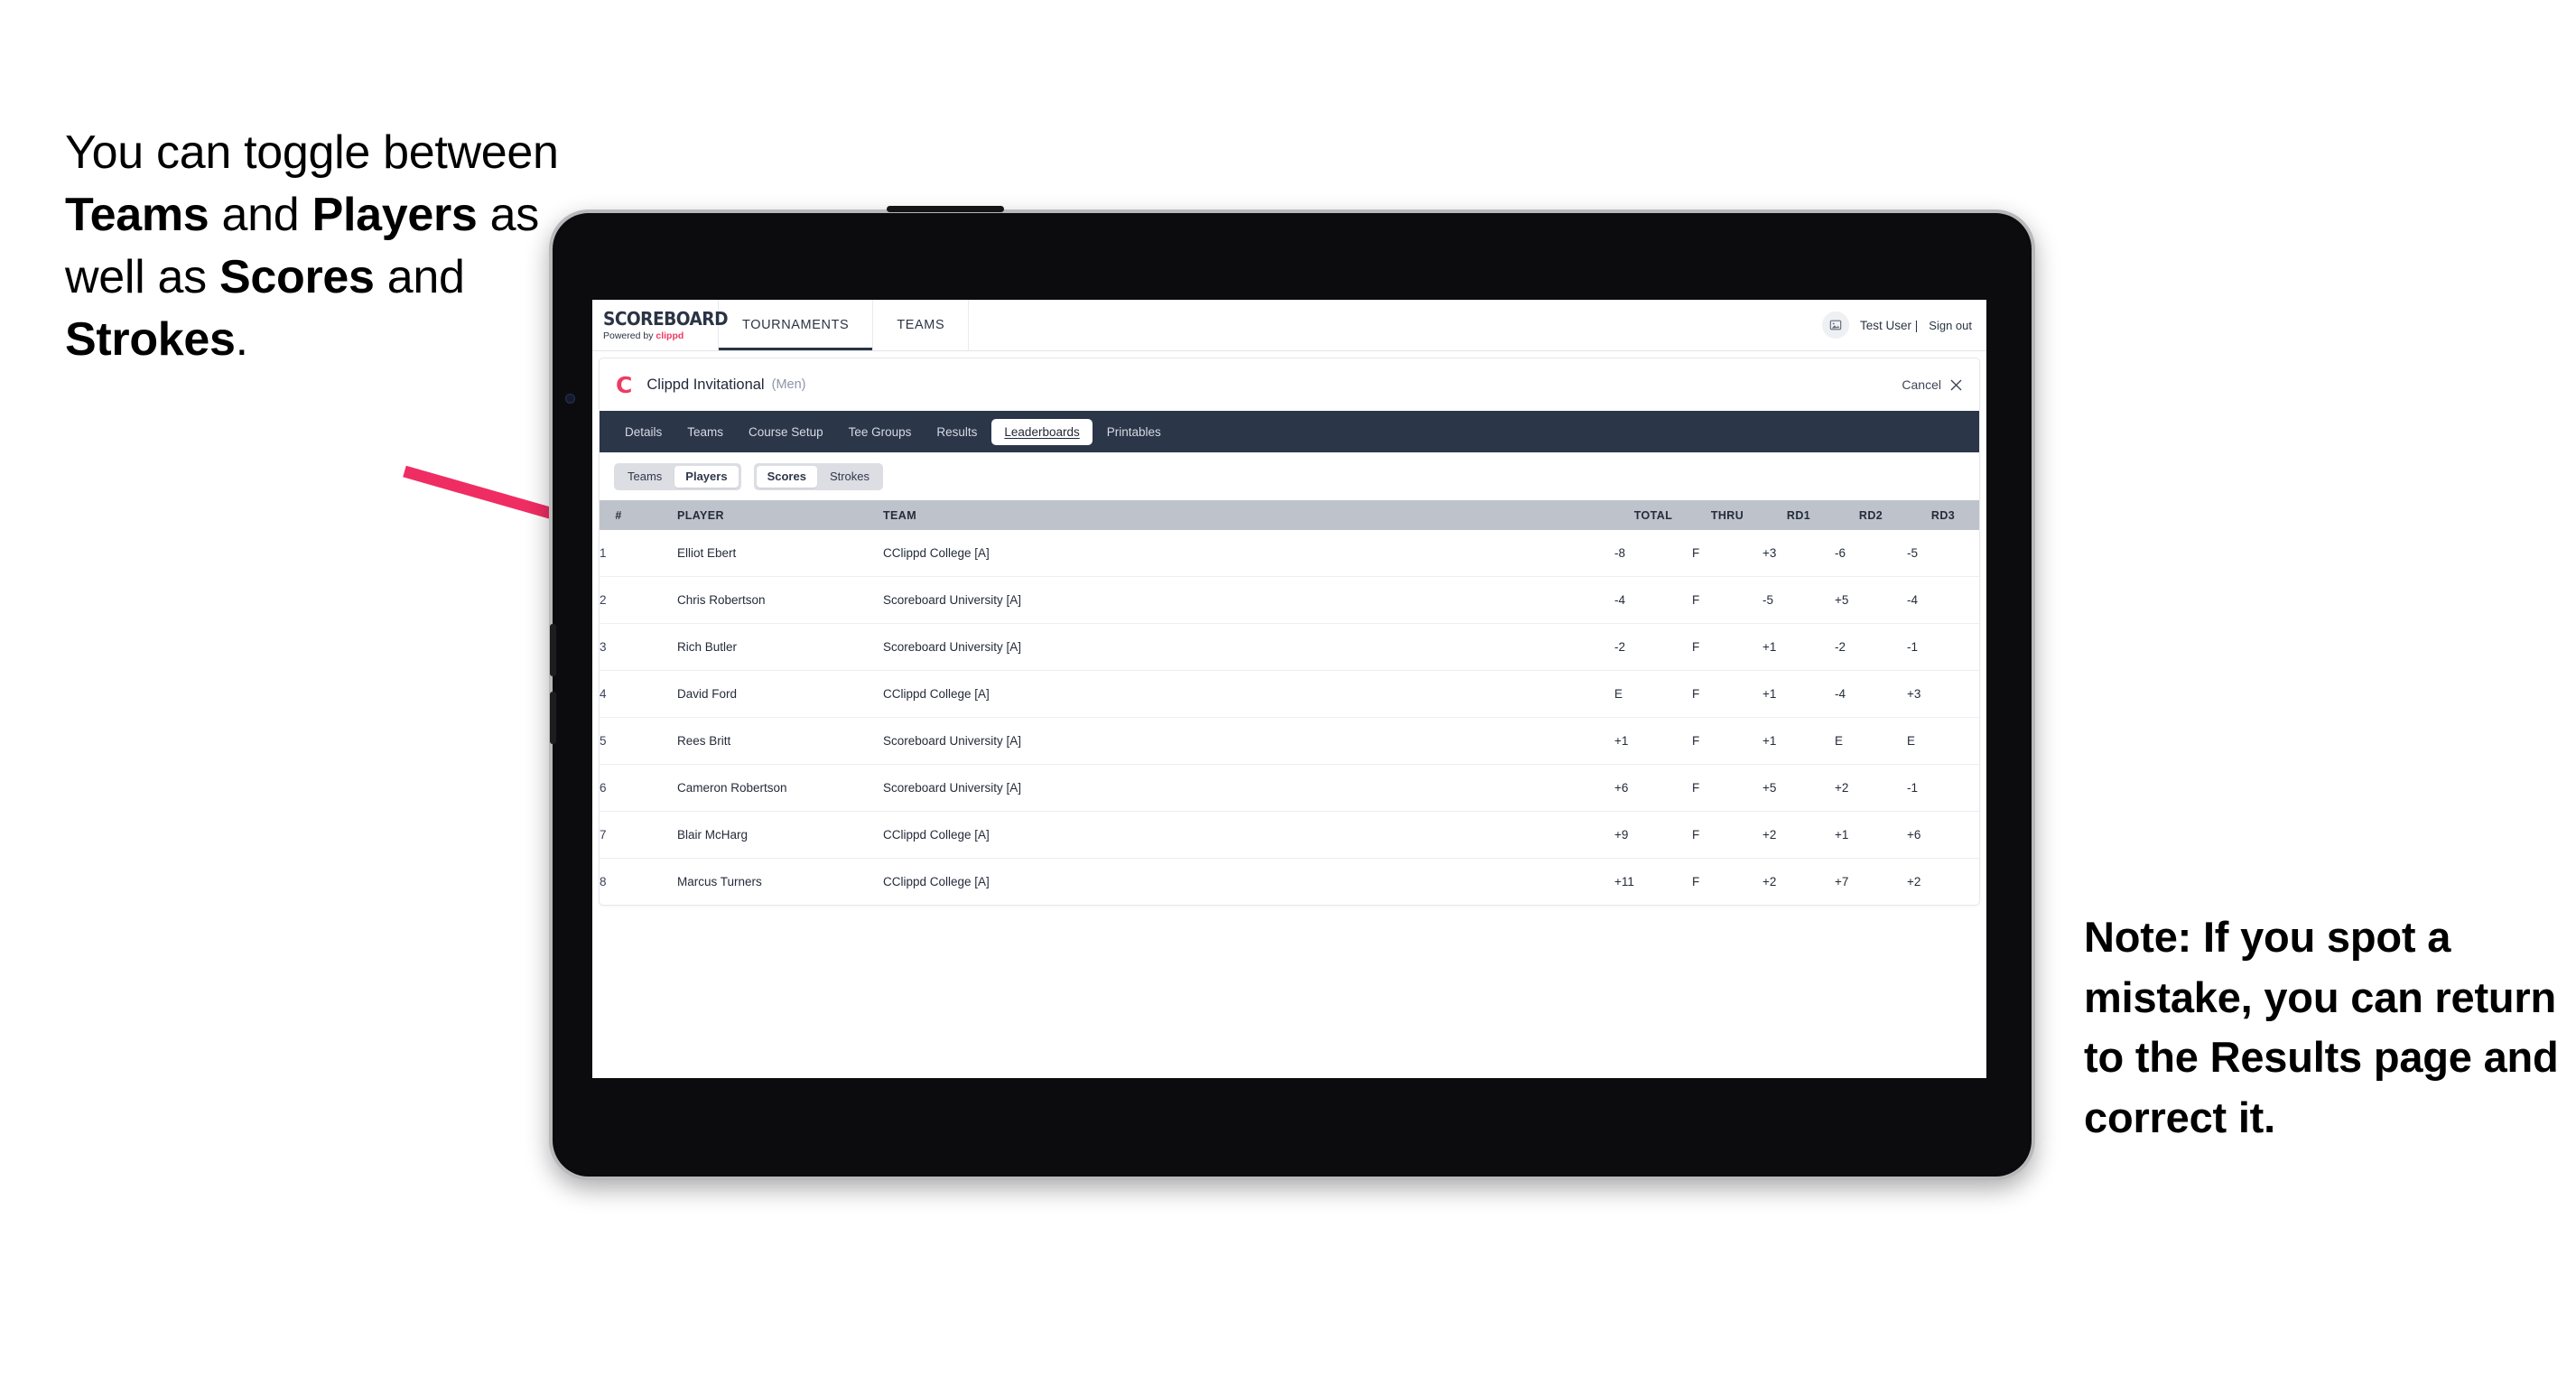  Describe the element at coordinates (1624, 882) in the screenshot. I see `status-badge: +11` at that location.